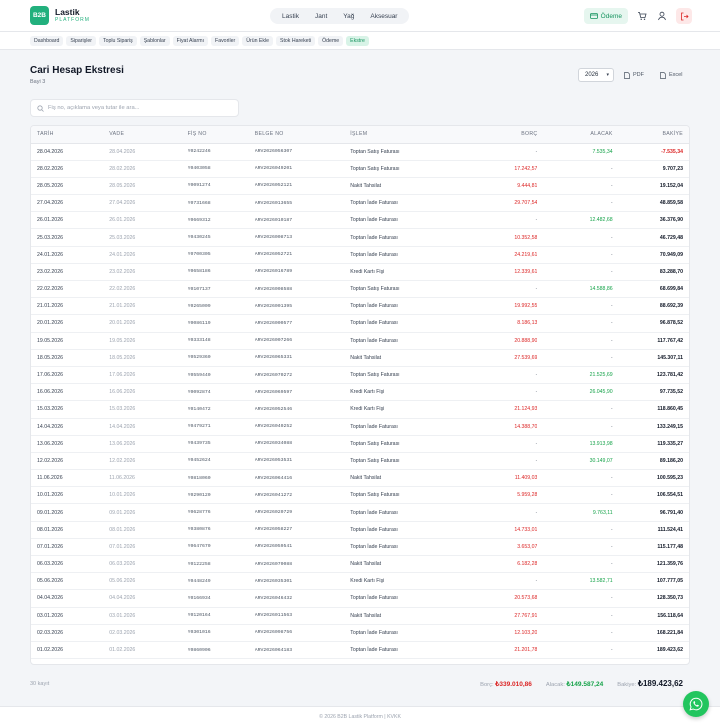 The width and height of the screenshot is (720, 728). What do you see at coordinates (118, 40) in the screenshot?
I see `subnav-bulk-order: Toplu Sipariş` at bounding box center [118, 40].